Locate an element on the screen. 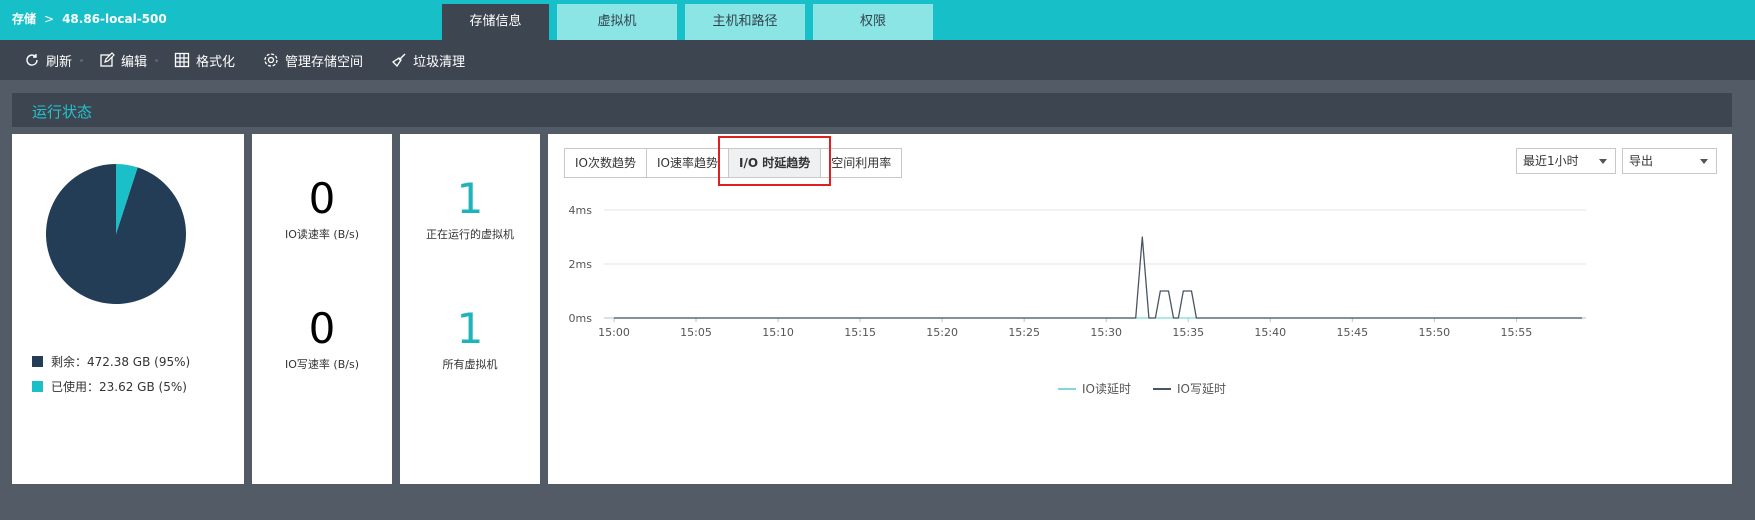  x-tick-label: 15:25 is located at coordinates (1024, 332).